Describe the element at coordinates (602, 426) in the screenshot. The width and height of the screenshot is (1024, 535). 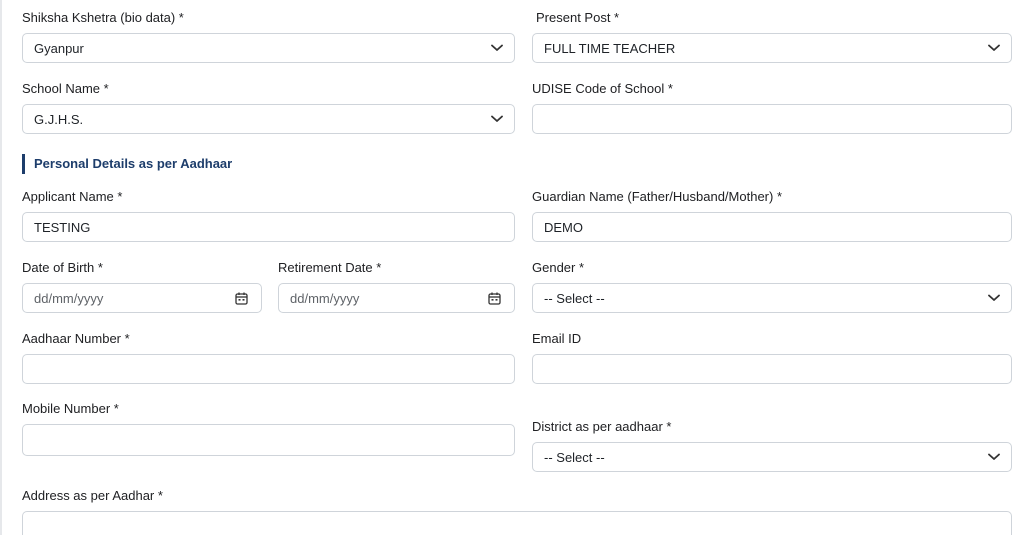
I see `district-label: District as per aadhaar *` at that location.